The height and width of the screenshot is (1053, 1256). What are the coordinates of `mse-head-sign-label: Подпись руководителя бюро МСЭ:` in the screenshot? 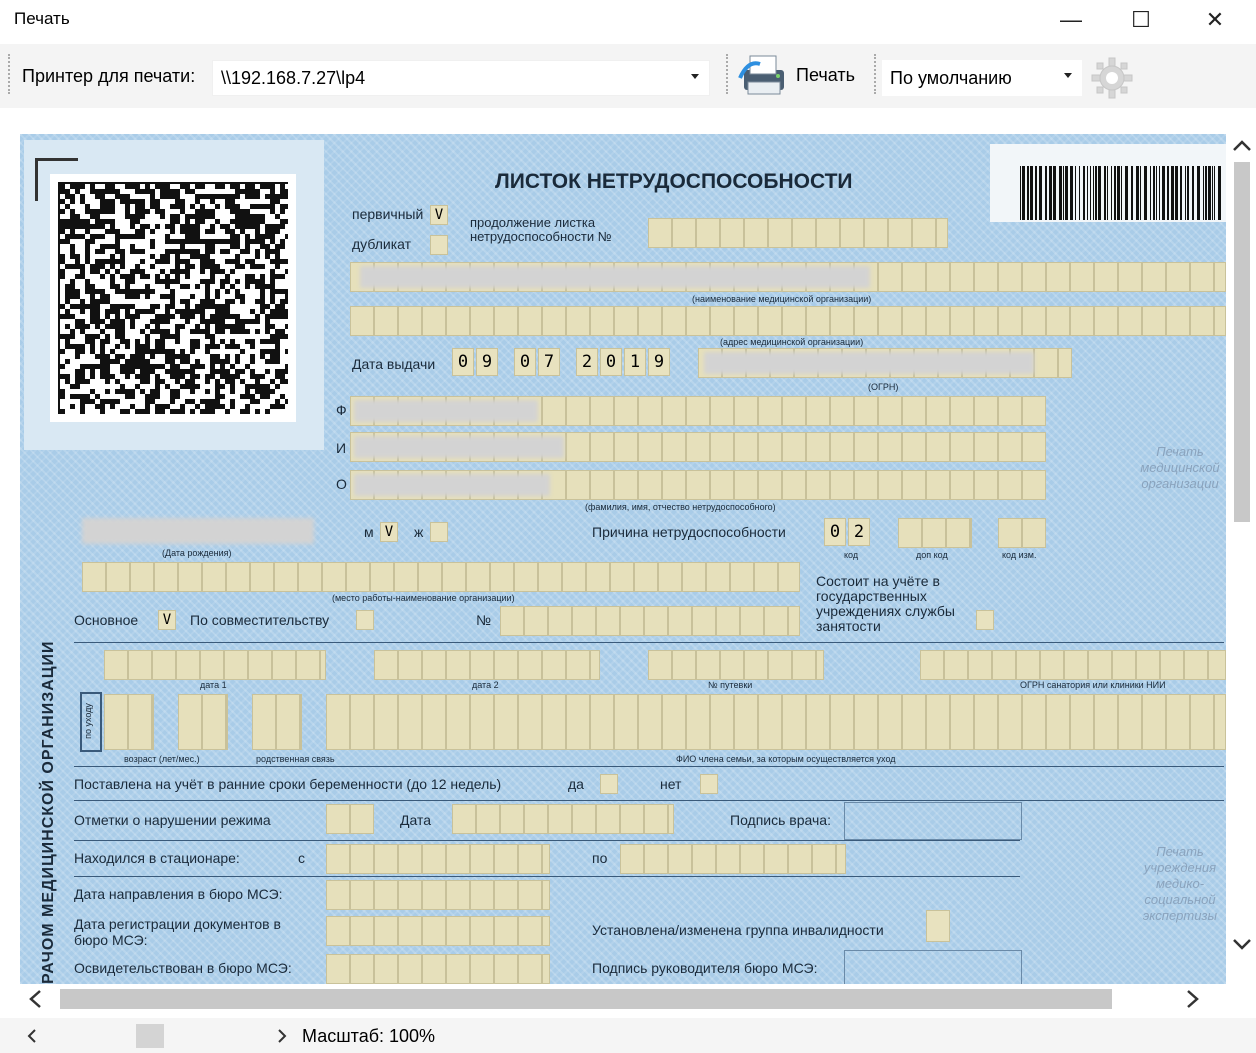 It's located at (705, 968).